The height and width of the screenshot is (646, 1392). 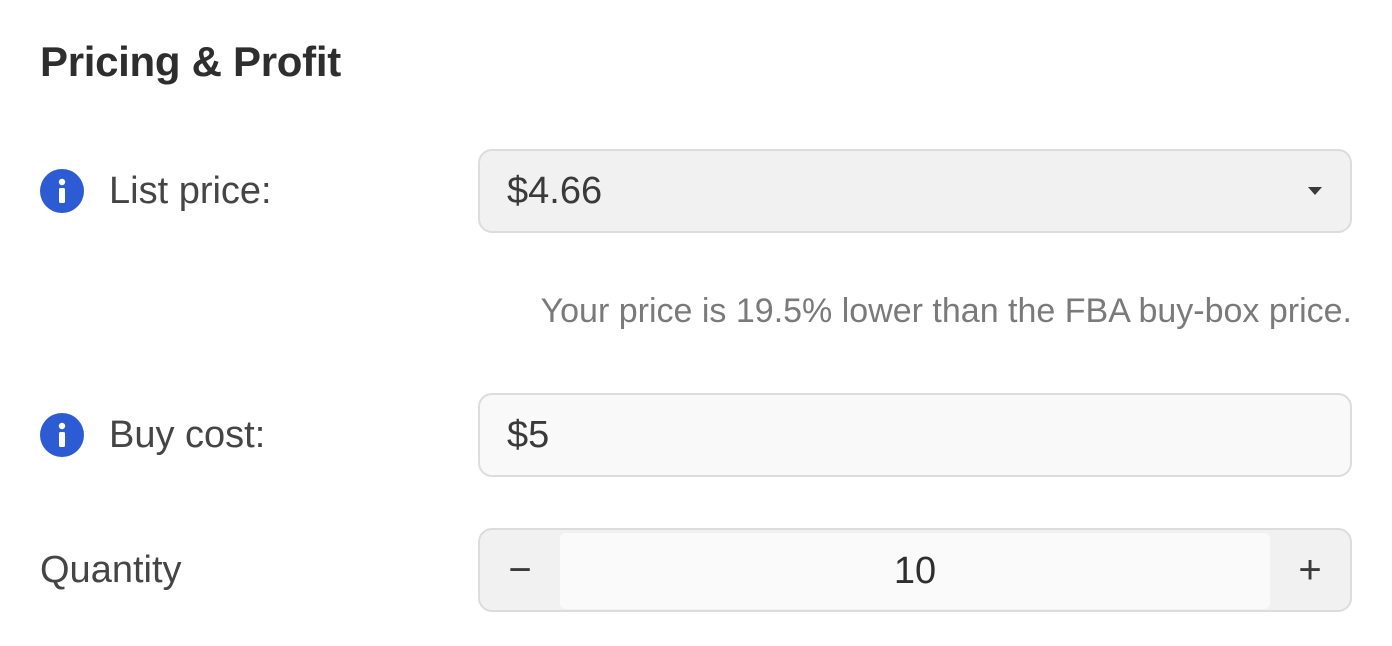 What do you see at coordinates (190, 190) in the screenshot?
I see `list-price-label: List price:` at bounding box center [190, 190].